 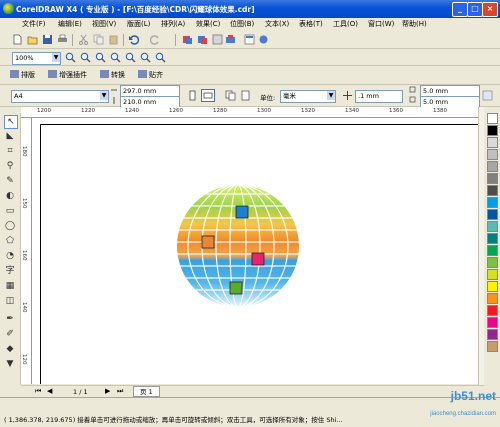 What do you see at coordinates (208, 95) in the screenshot?
I see `landscape-icon` at bounding box center [208, 95].